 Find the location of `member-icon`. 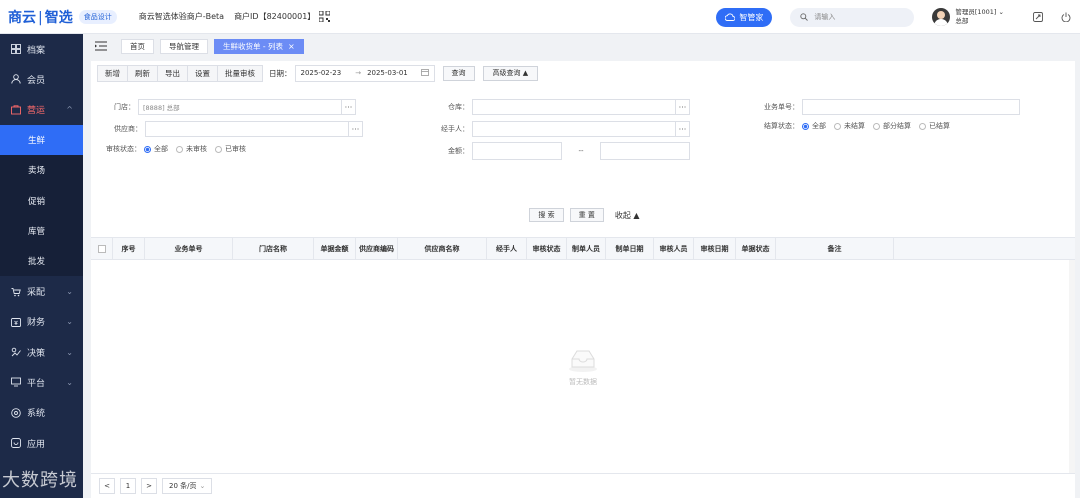

member-icon is located at coordinates (16, 79).